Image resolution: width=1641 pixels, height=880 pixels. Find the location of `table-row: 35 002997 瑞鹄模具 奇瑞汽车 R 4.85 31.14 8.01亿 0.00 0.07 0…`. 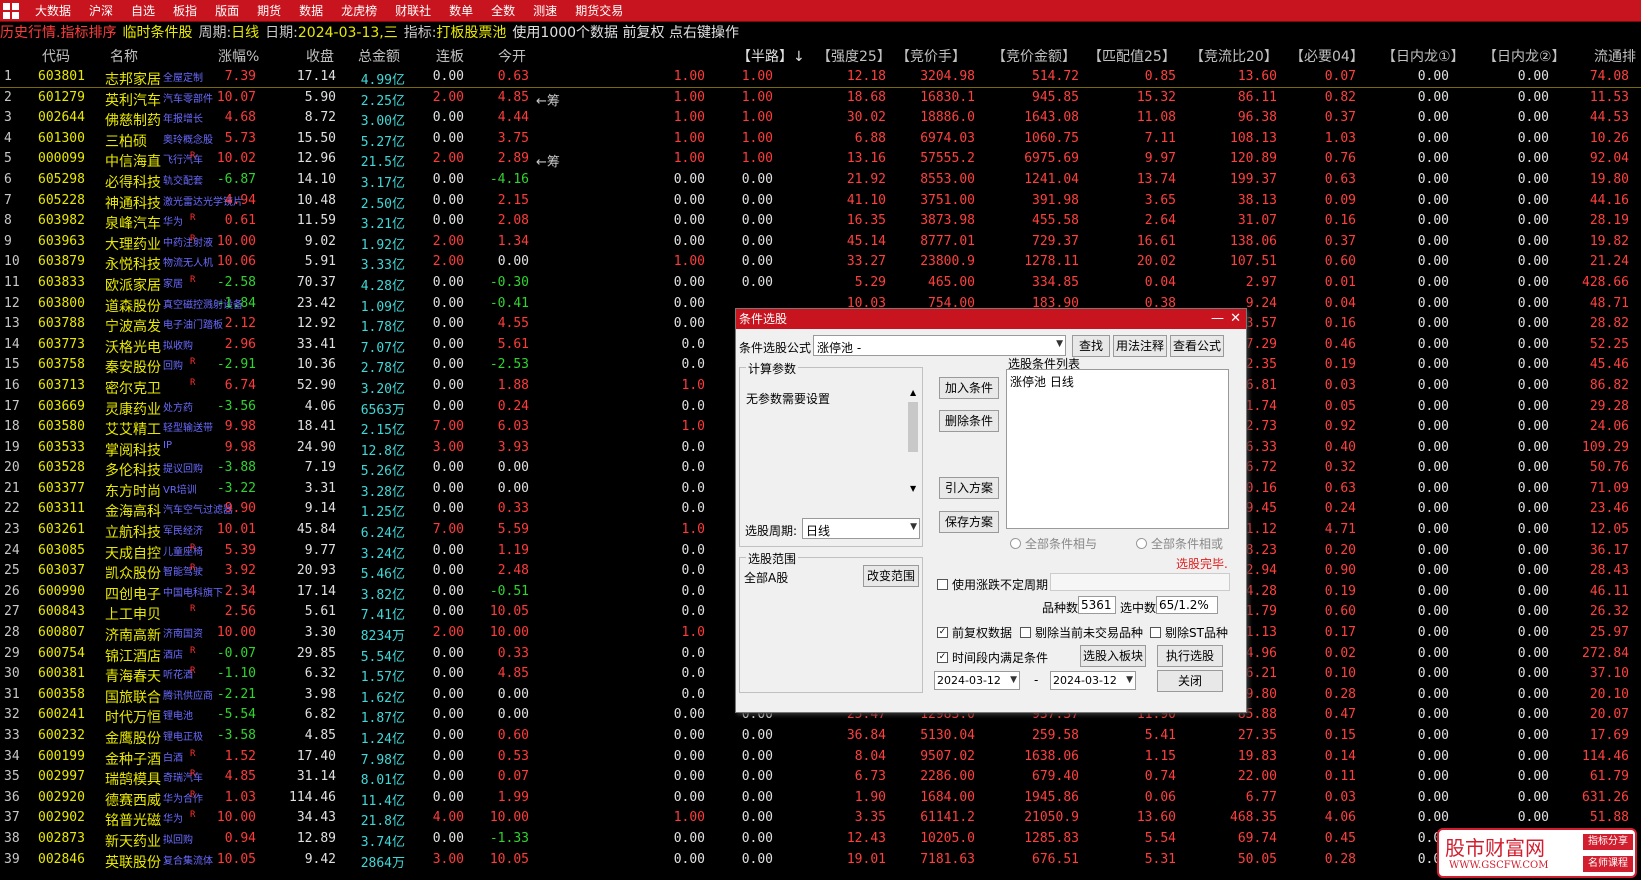

table-row: 35 002997 瑞鹄模具 奇瑞汽车 R 4.85 31.14 8.01亿 0.00 0.07 0… is located at coordinates (820, 777).